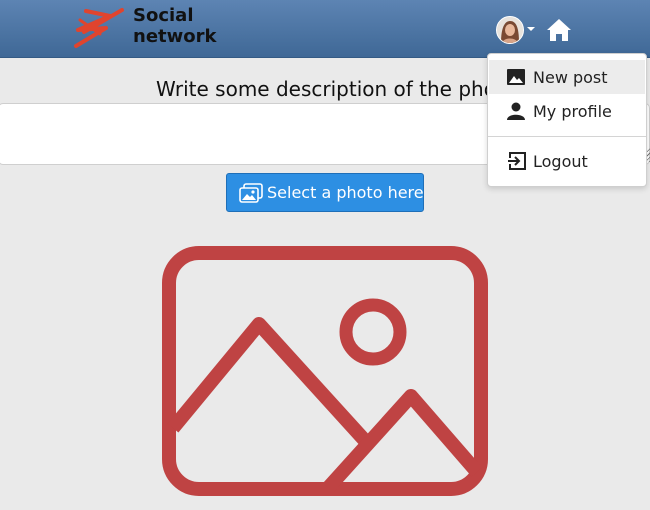  Describe the element at coordinates (572, 111) in the screenshot. I see `menu-item-label: My profile` at that location.